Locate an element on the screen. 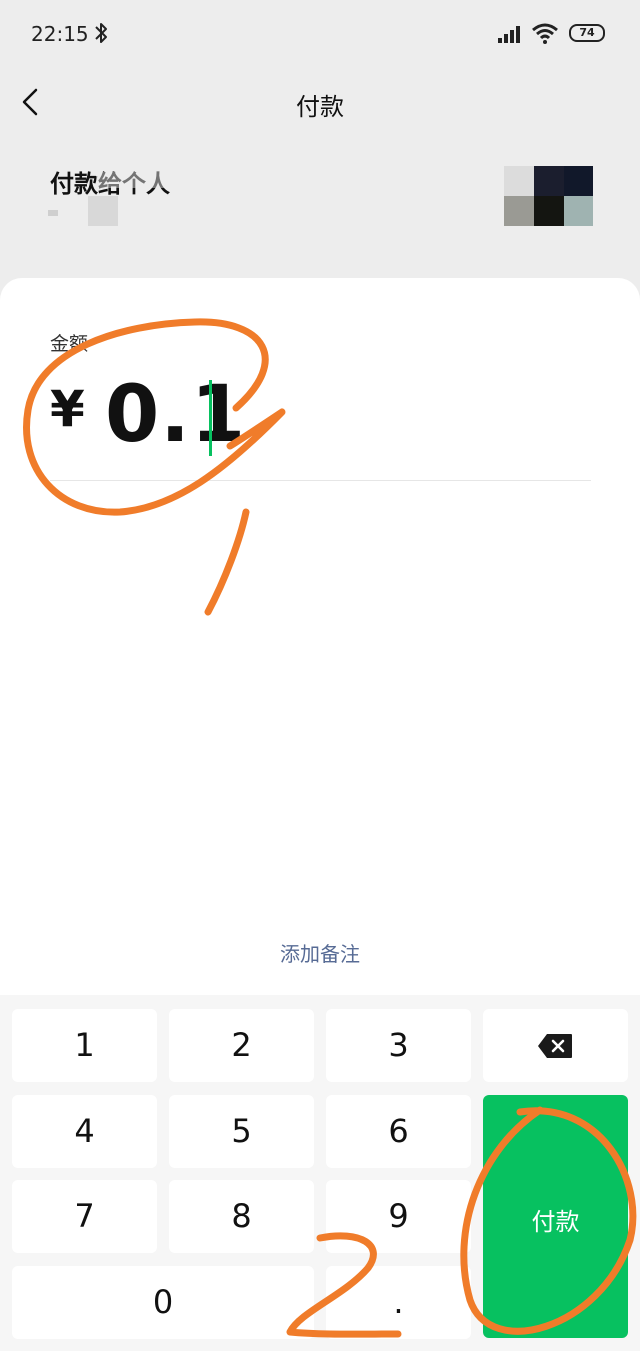 The height and width of the screenshot is (1351, 640). key-label: 7 is located at coordinates (84, 1216).